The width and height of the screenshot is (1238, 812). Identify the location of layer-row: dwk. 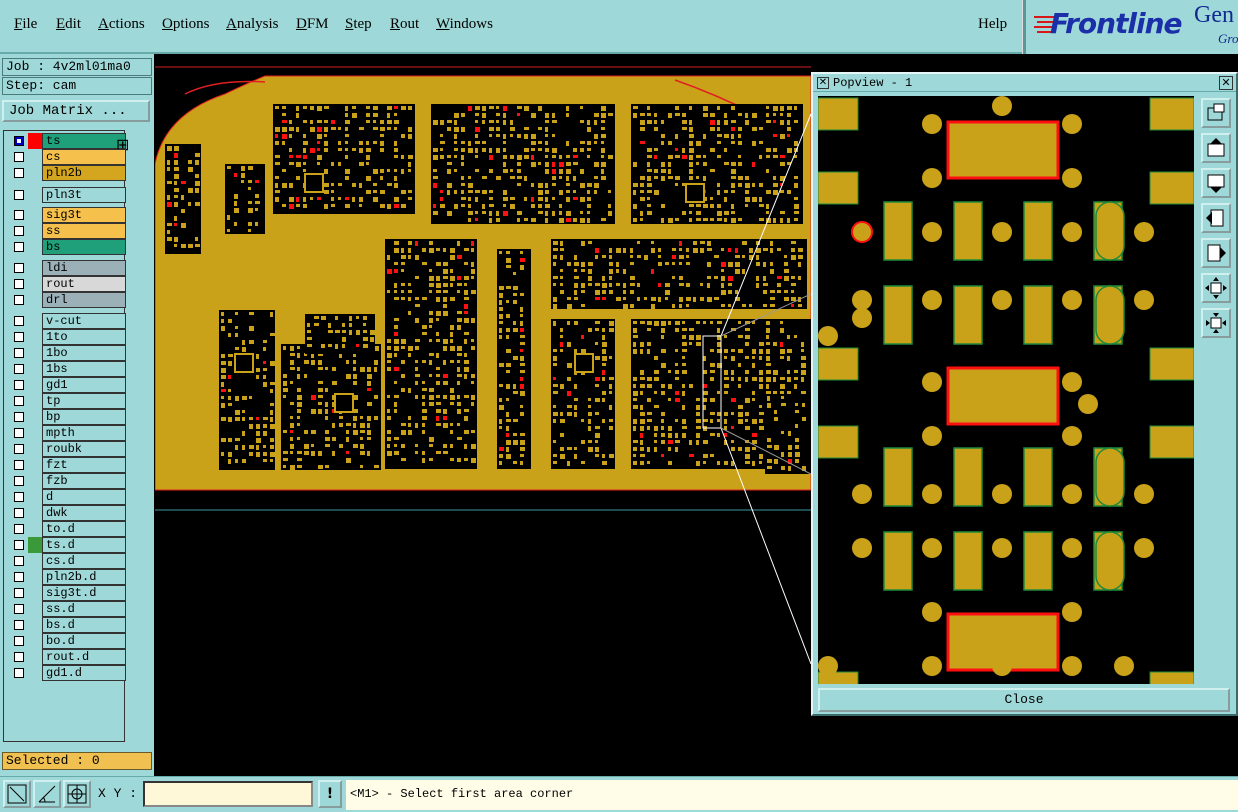
(67, 513).